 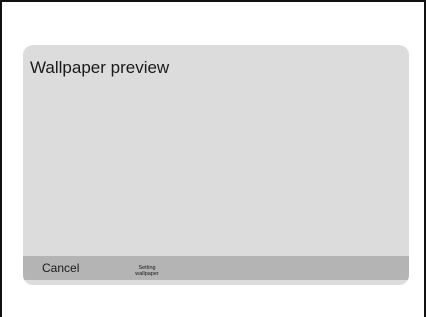 I want to click on setting-wallpaper-label-line2: wallpaper, so click(x=147, y=273).